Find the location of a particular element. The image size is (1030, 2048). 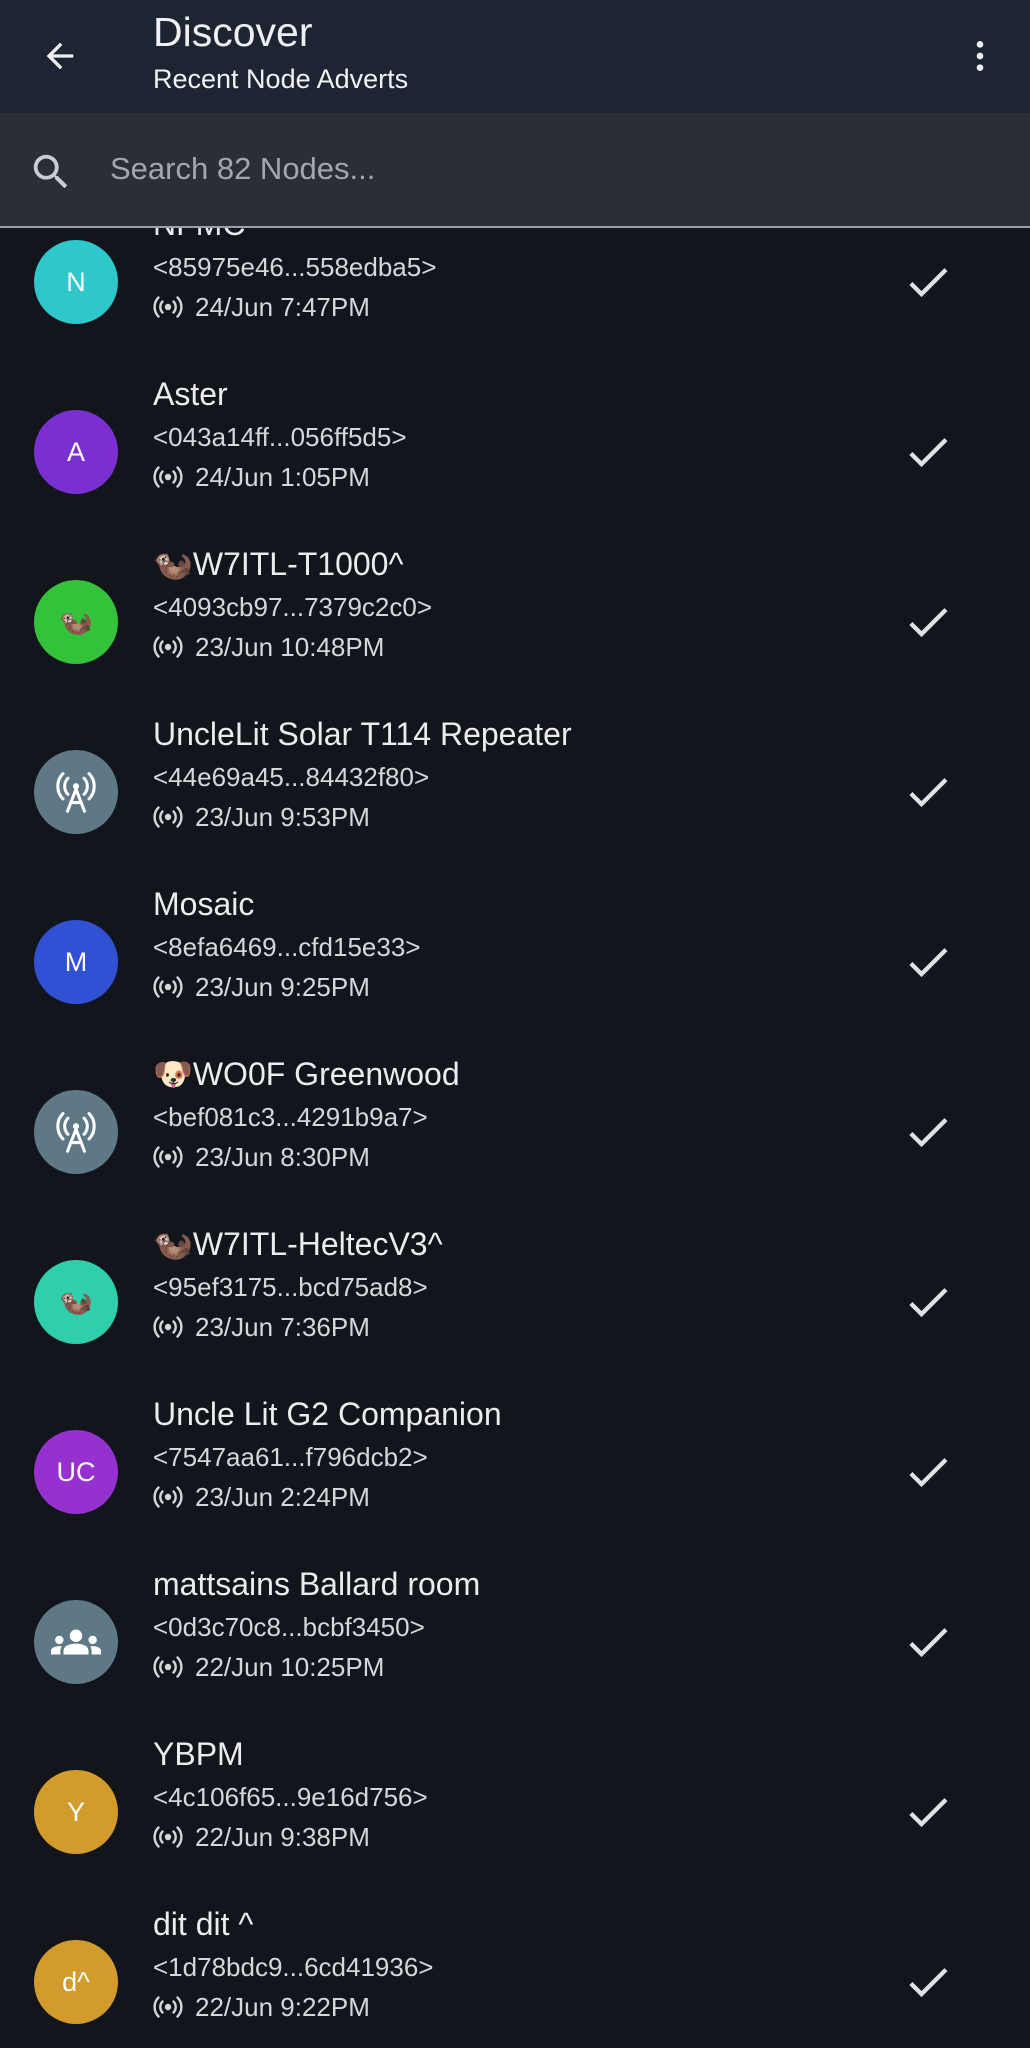

back-button is located at coordinates (60, 56).